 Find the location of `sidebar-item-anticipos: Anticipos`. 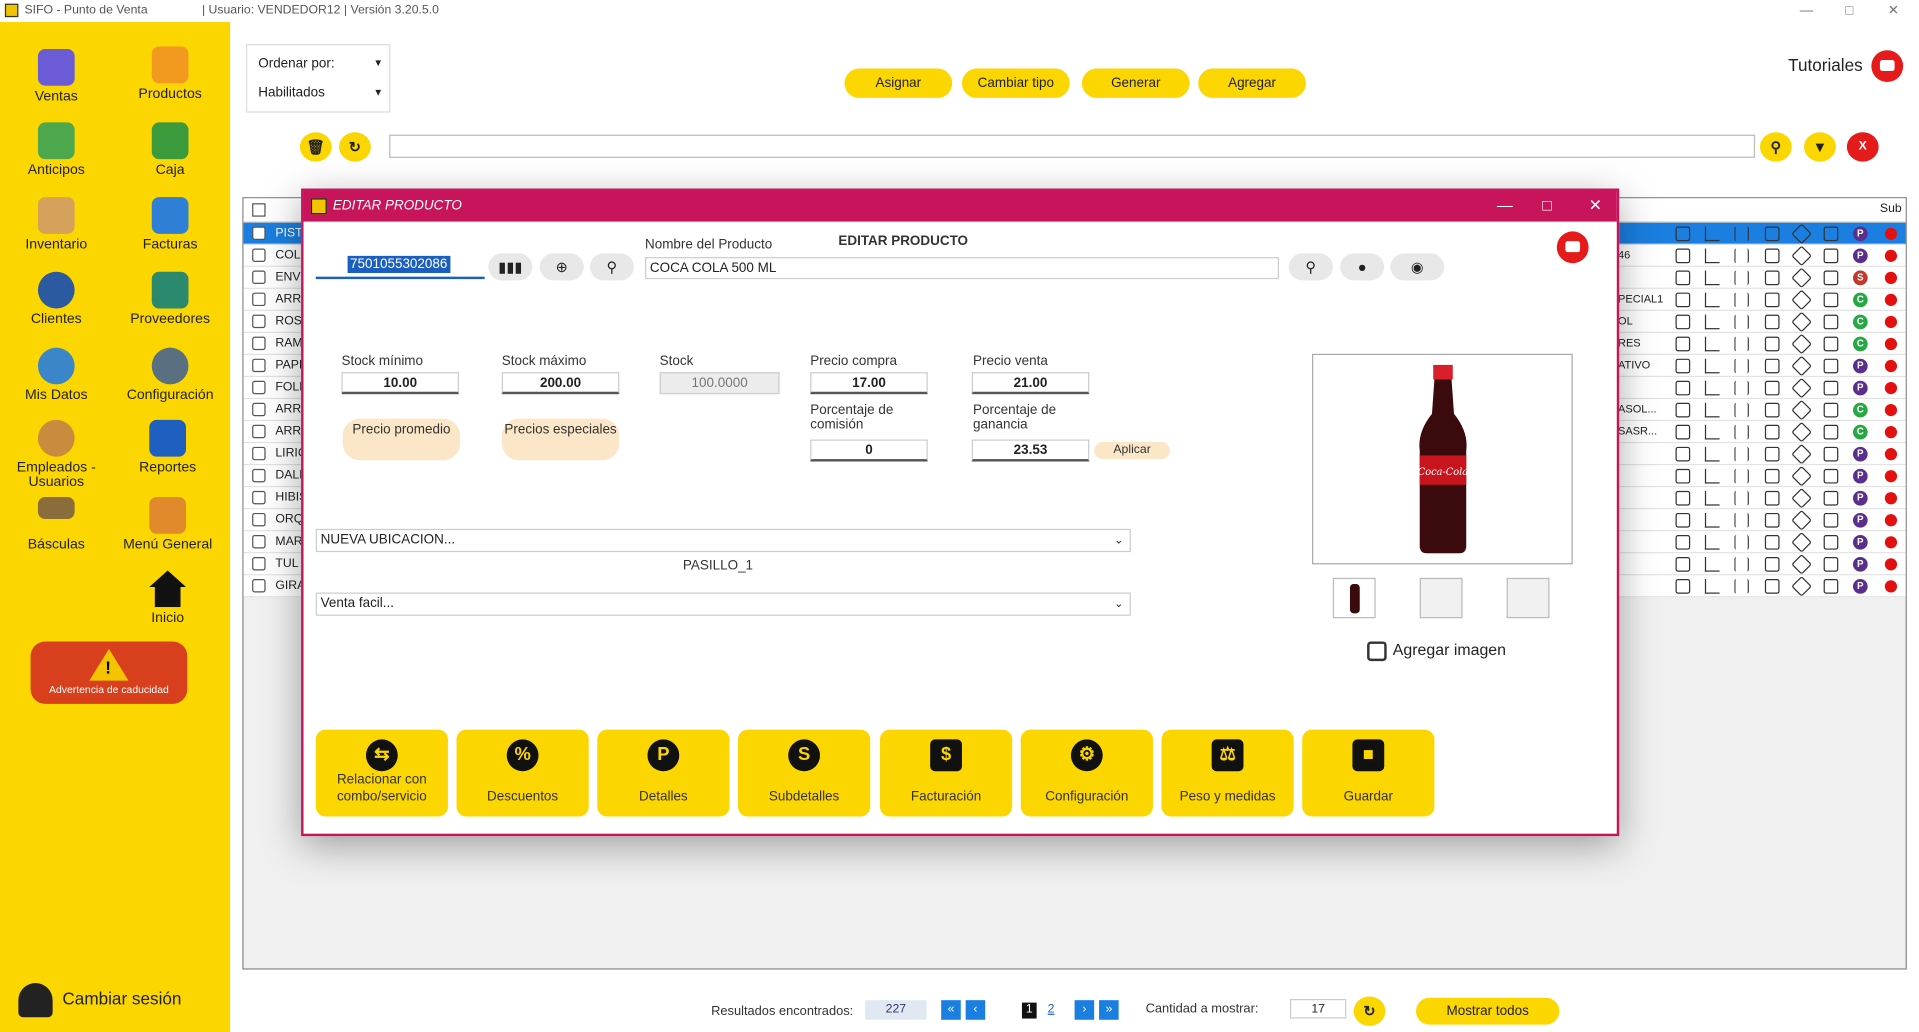

sidebar-item-anticipos: Anticipos is located at coordinates (56, 150).